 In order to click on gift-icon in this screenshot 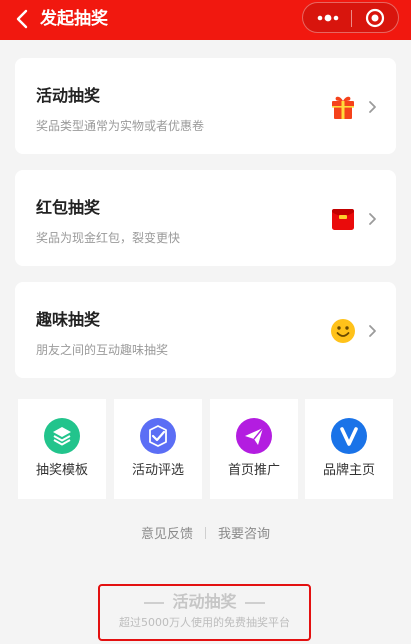, I will do `click(343, 107)`.